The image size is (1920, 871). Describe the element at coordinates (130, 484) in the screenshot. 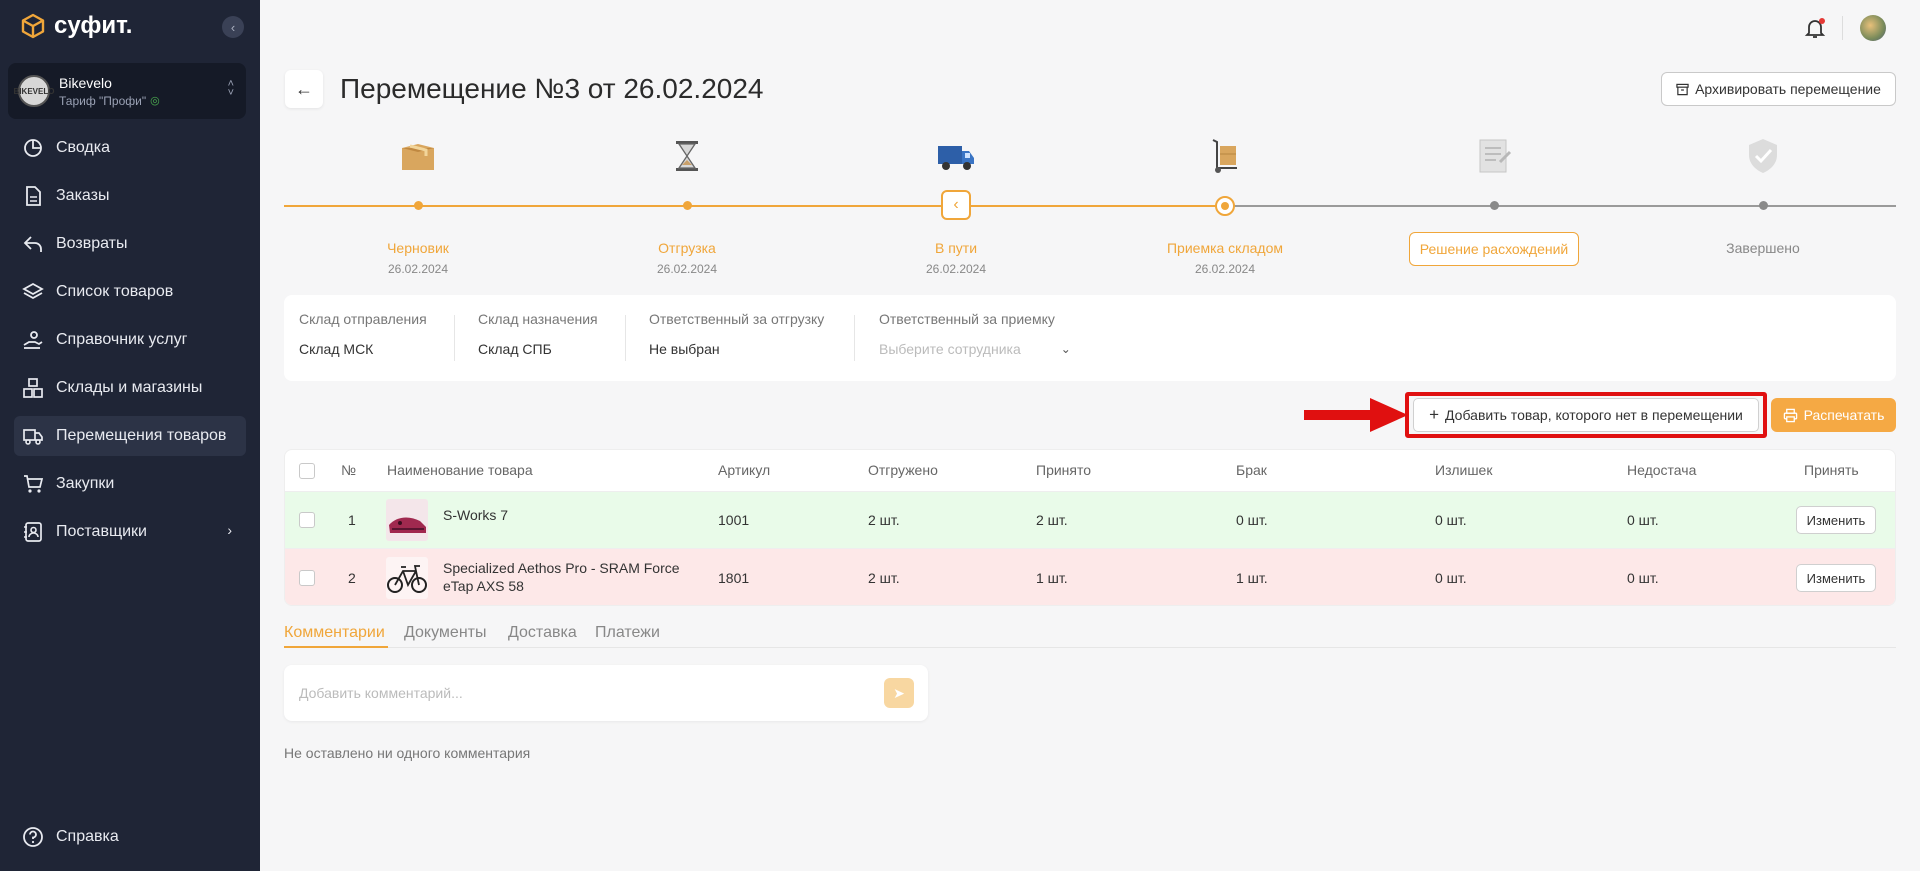

I see `sidebar-item-purchases: Закупки` at that location.